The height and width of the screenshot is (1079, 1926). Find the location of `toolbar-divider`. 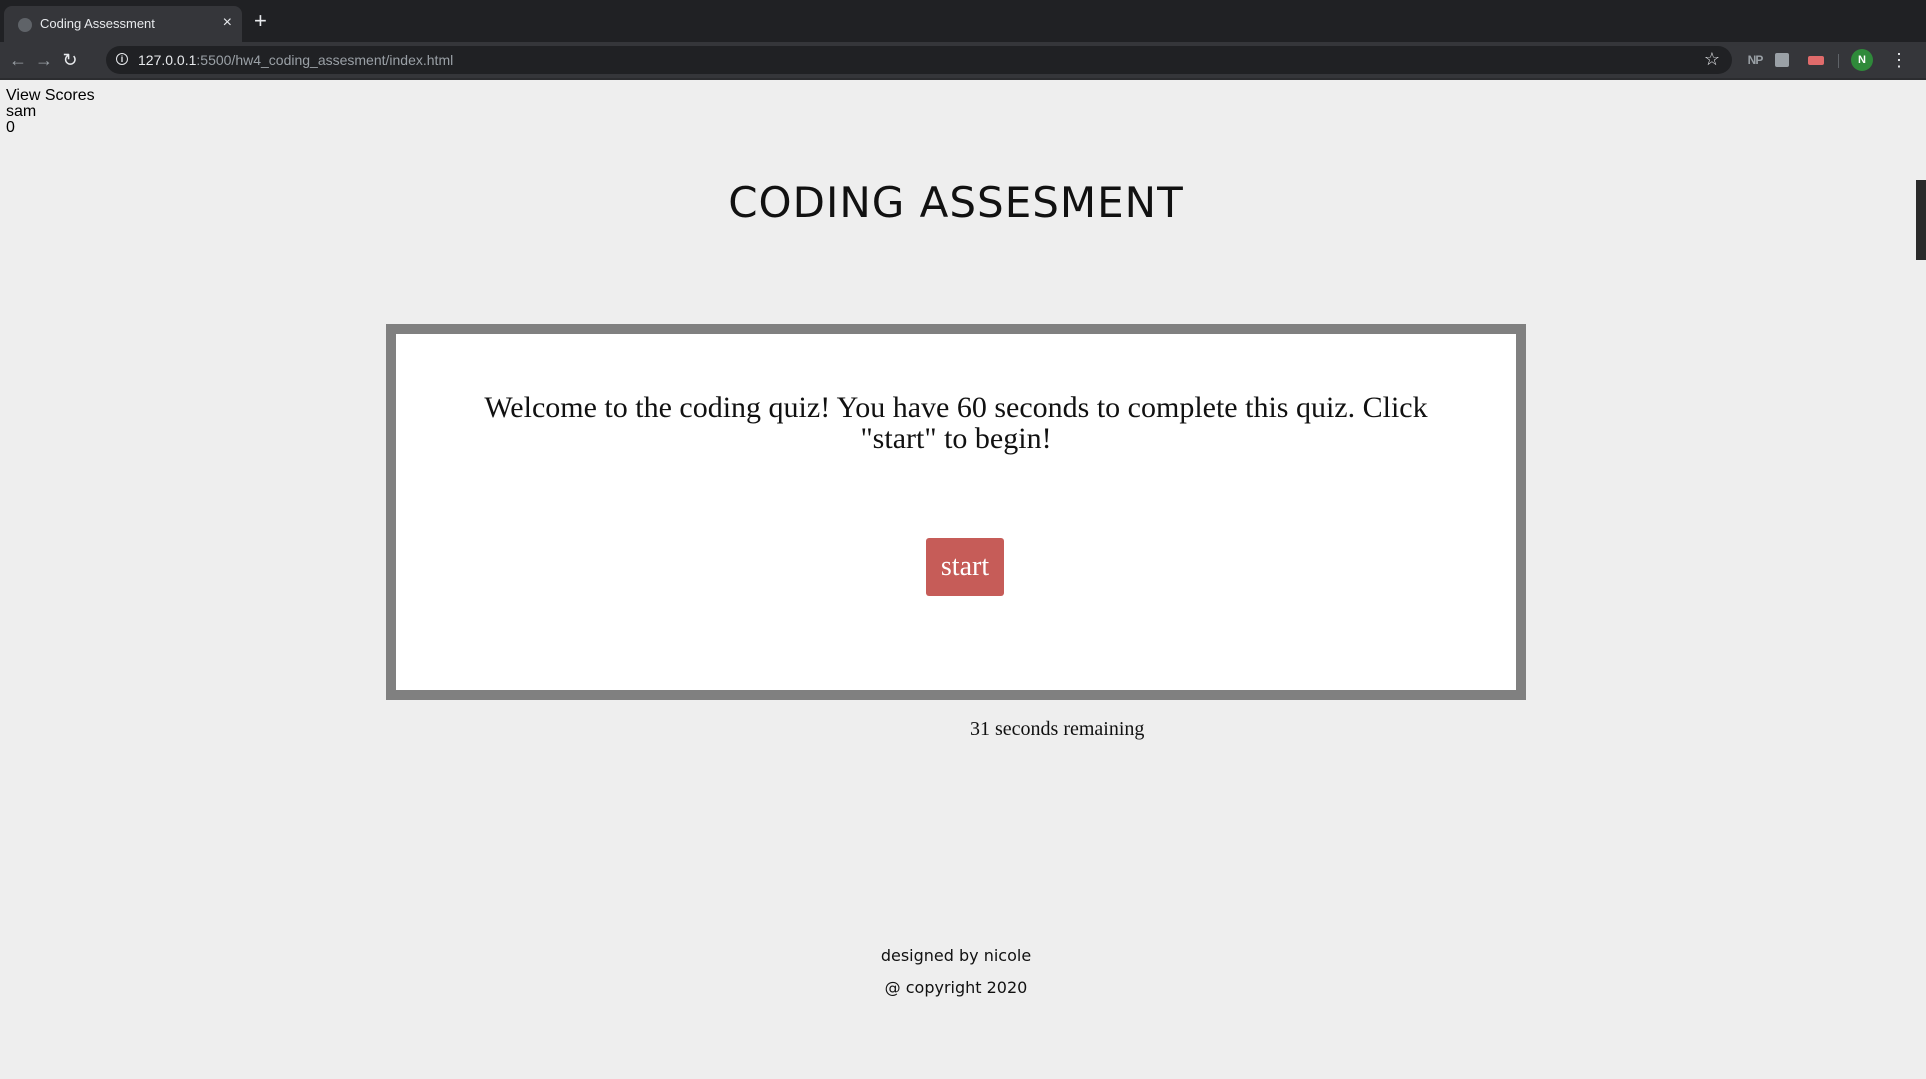

toolbar-divider is located at coordinates (1838, 61).